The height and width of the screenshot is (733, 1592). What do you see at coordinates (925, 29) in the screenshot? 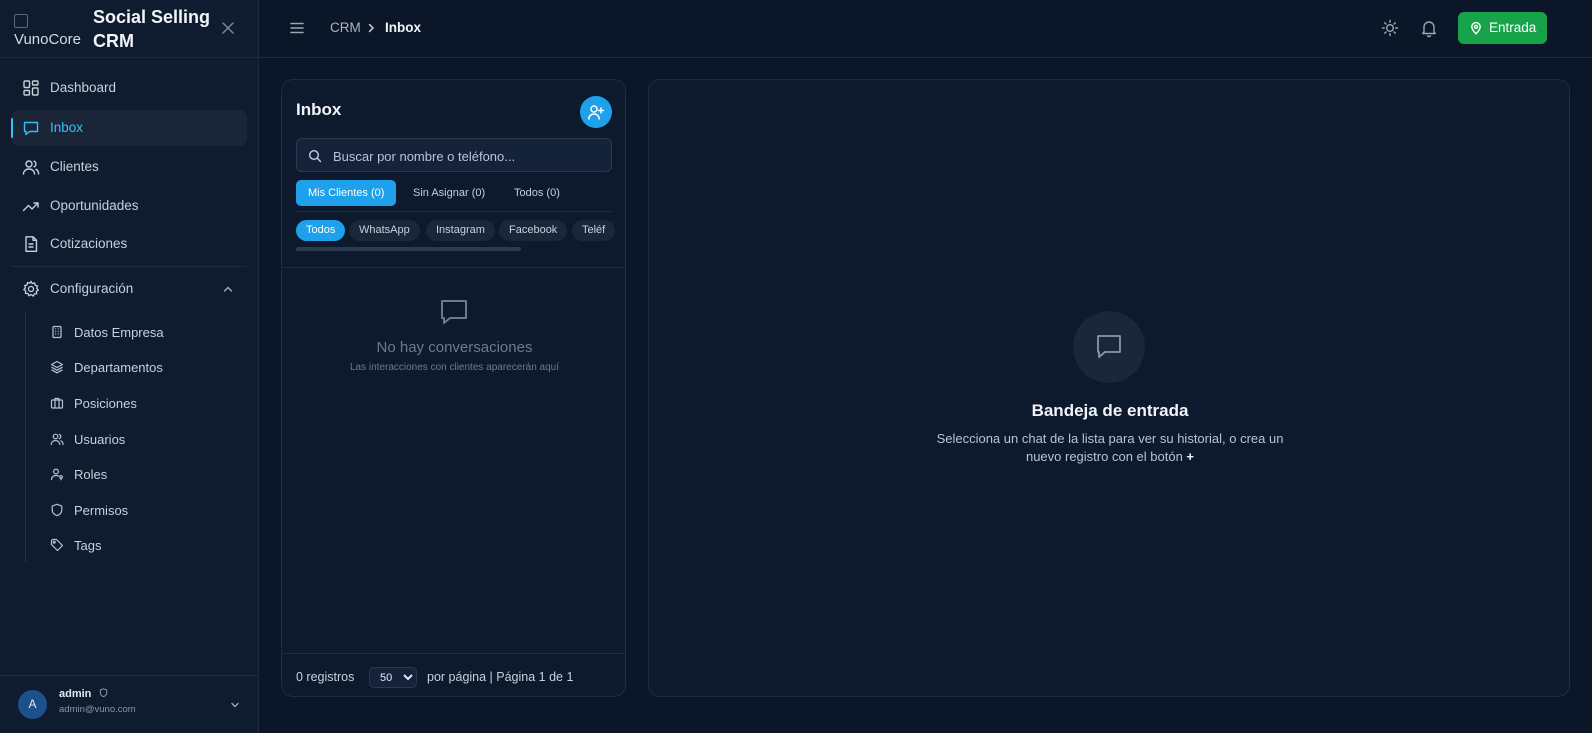
I see `topbar: CRM Inbox Entrada` at bounding box center [925, 29].